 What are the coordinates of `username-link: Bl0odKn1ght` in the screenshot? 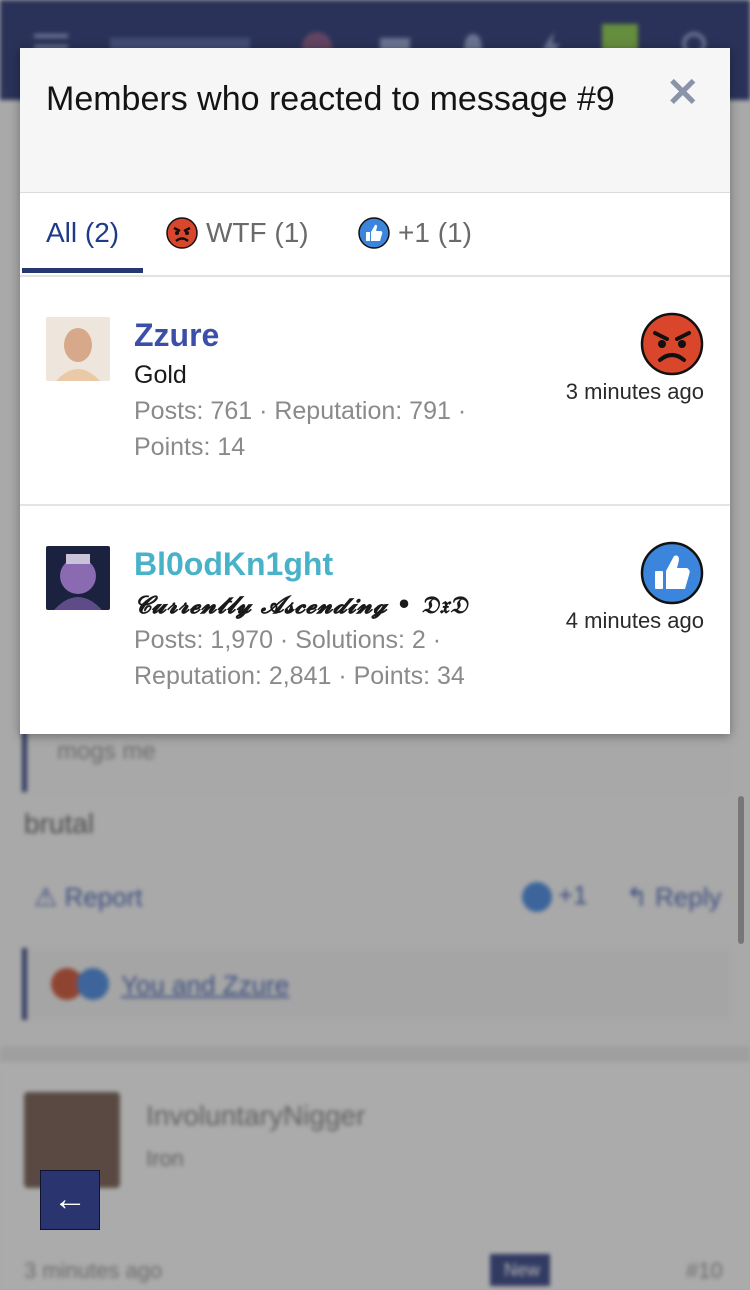 It's located at (233, 564).